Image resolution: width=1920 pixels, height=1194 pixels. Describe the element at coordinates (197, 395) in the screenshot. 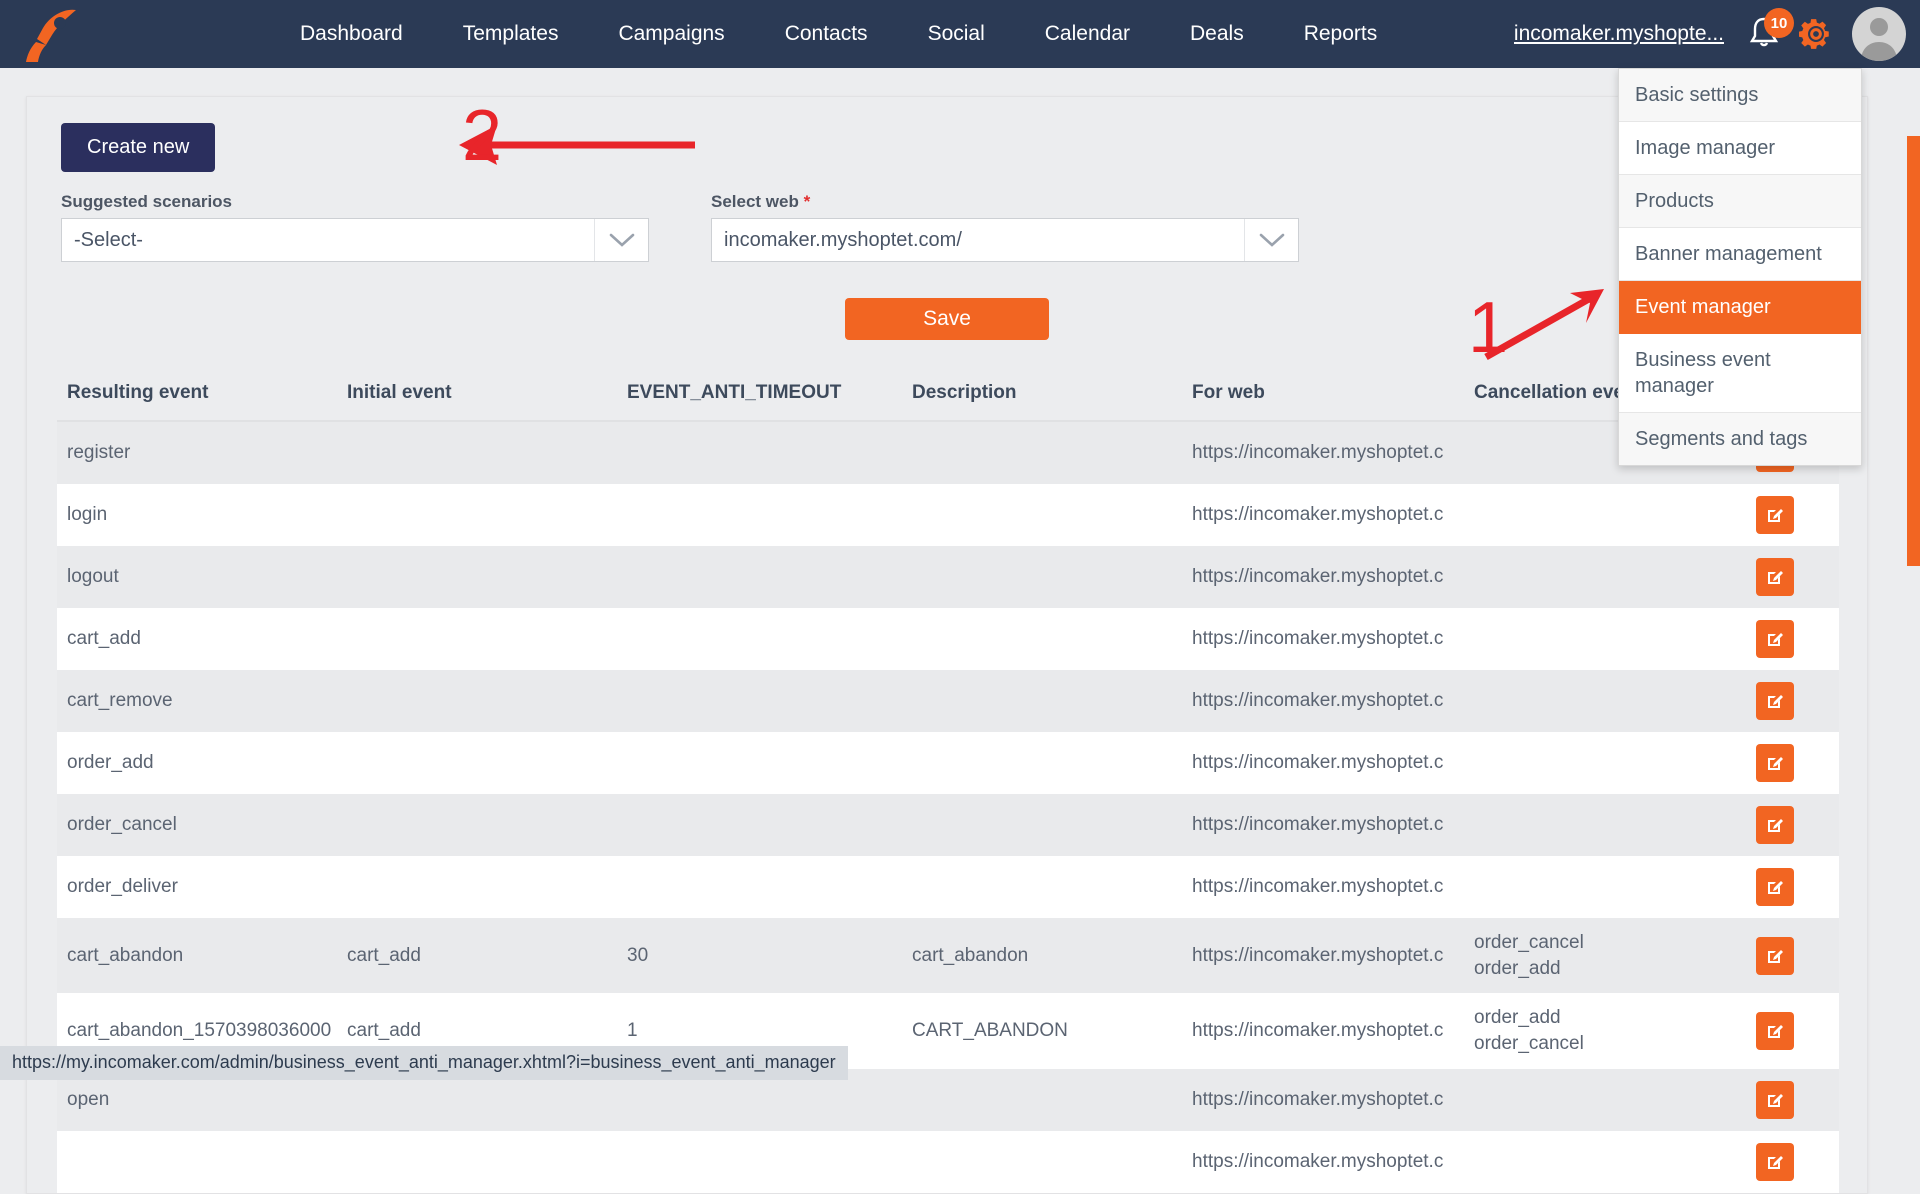

I see `th-resulting-event: Resulting event` at that location.